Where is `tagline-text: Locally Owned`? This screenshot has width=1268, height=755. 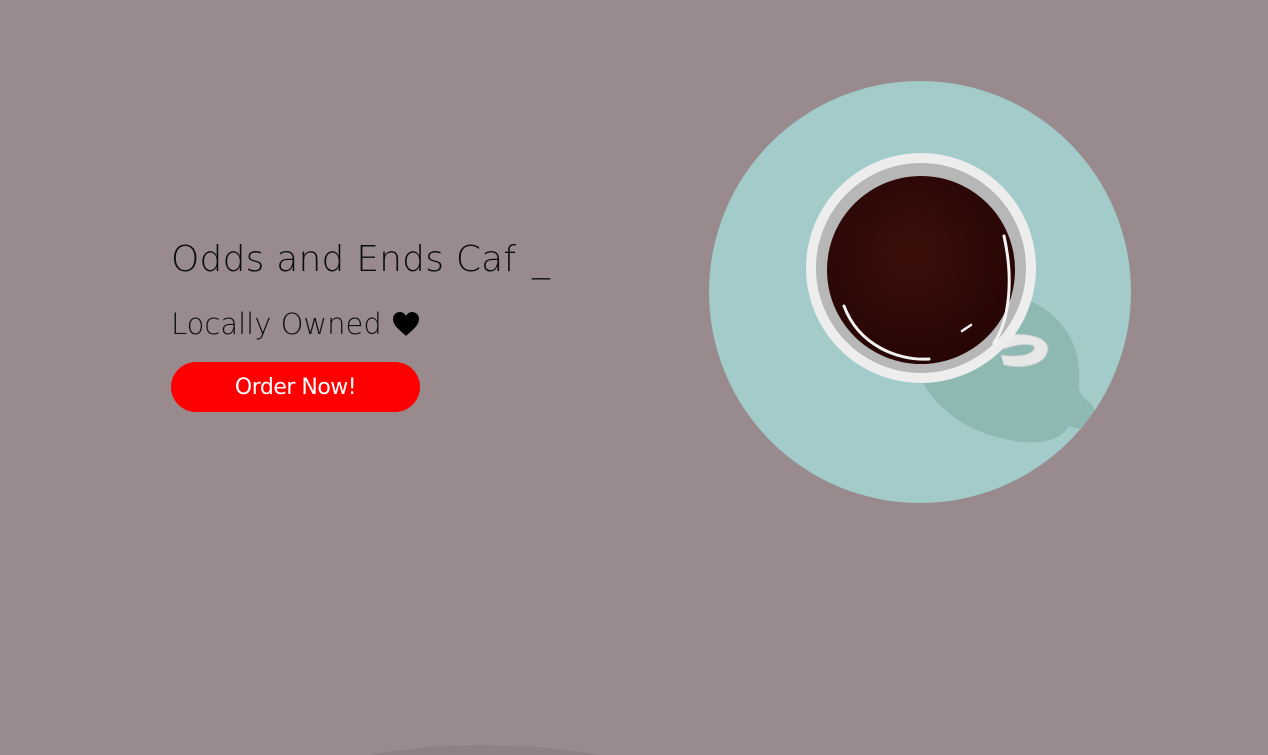
tagline-text: Locally Owned is located at coordinates (276, 324).